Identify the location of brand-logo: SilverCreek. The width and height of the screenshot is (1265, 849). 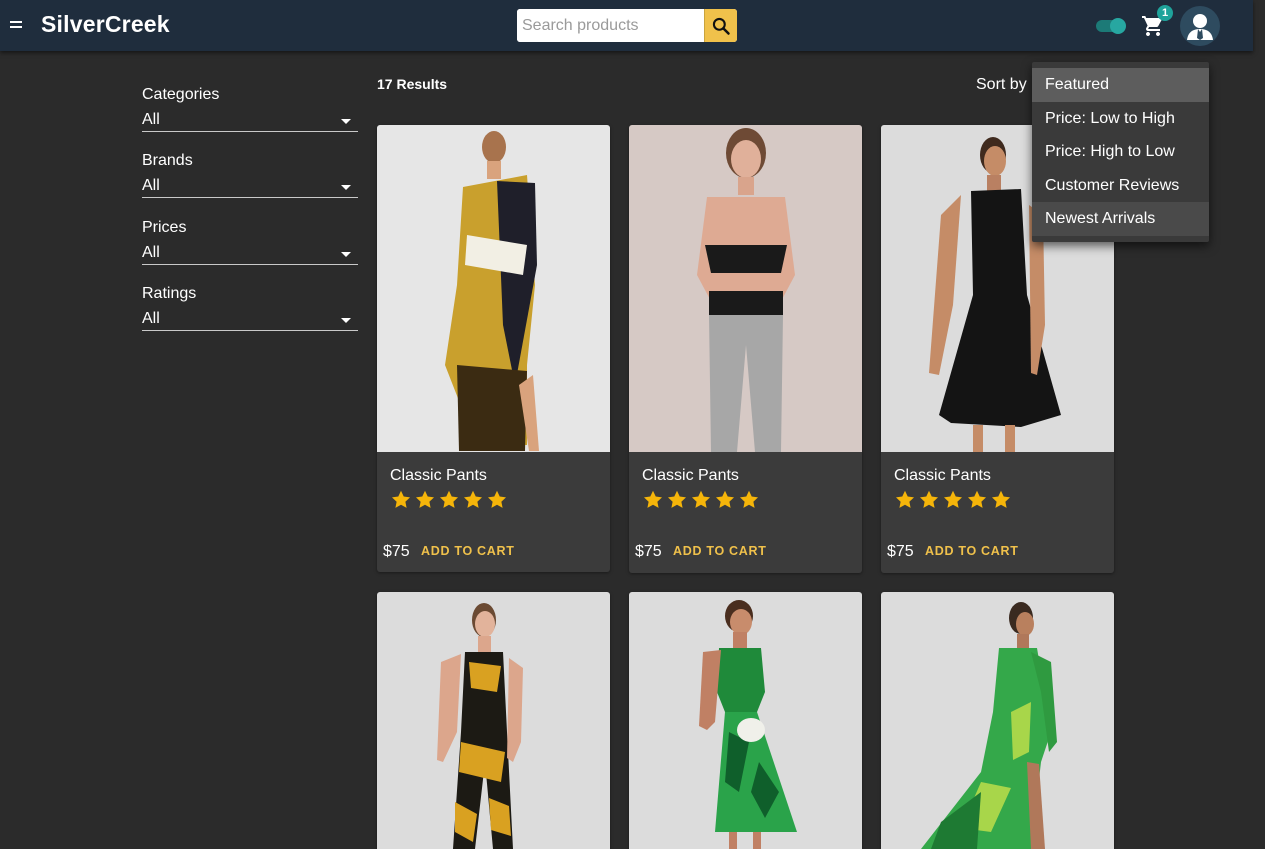
(105, 24).